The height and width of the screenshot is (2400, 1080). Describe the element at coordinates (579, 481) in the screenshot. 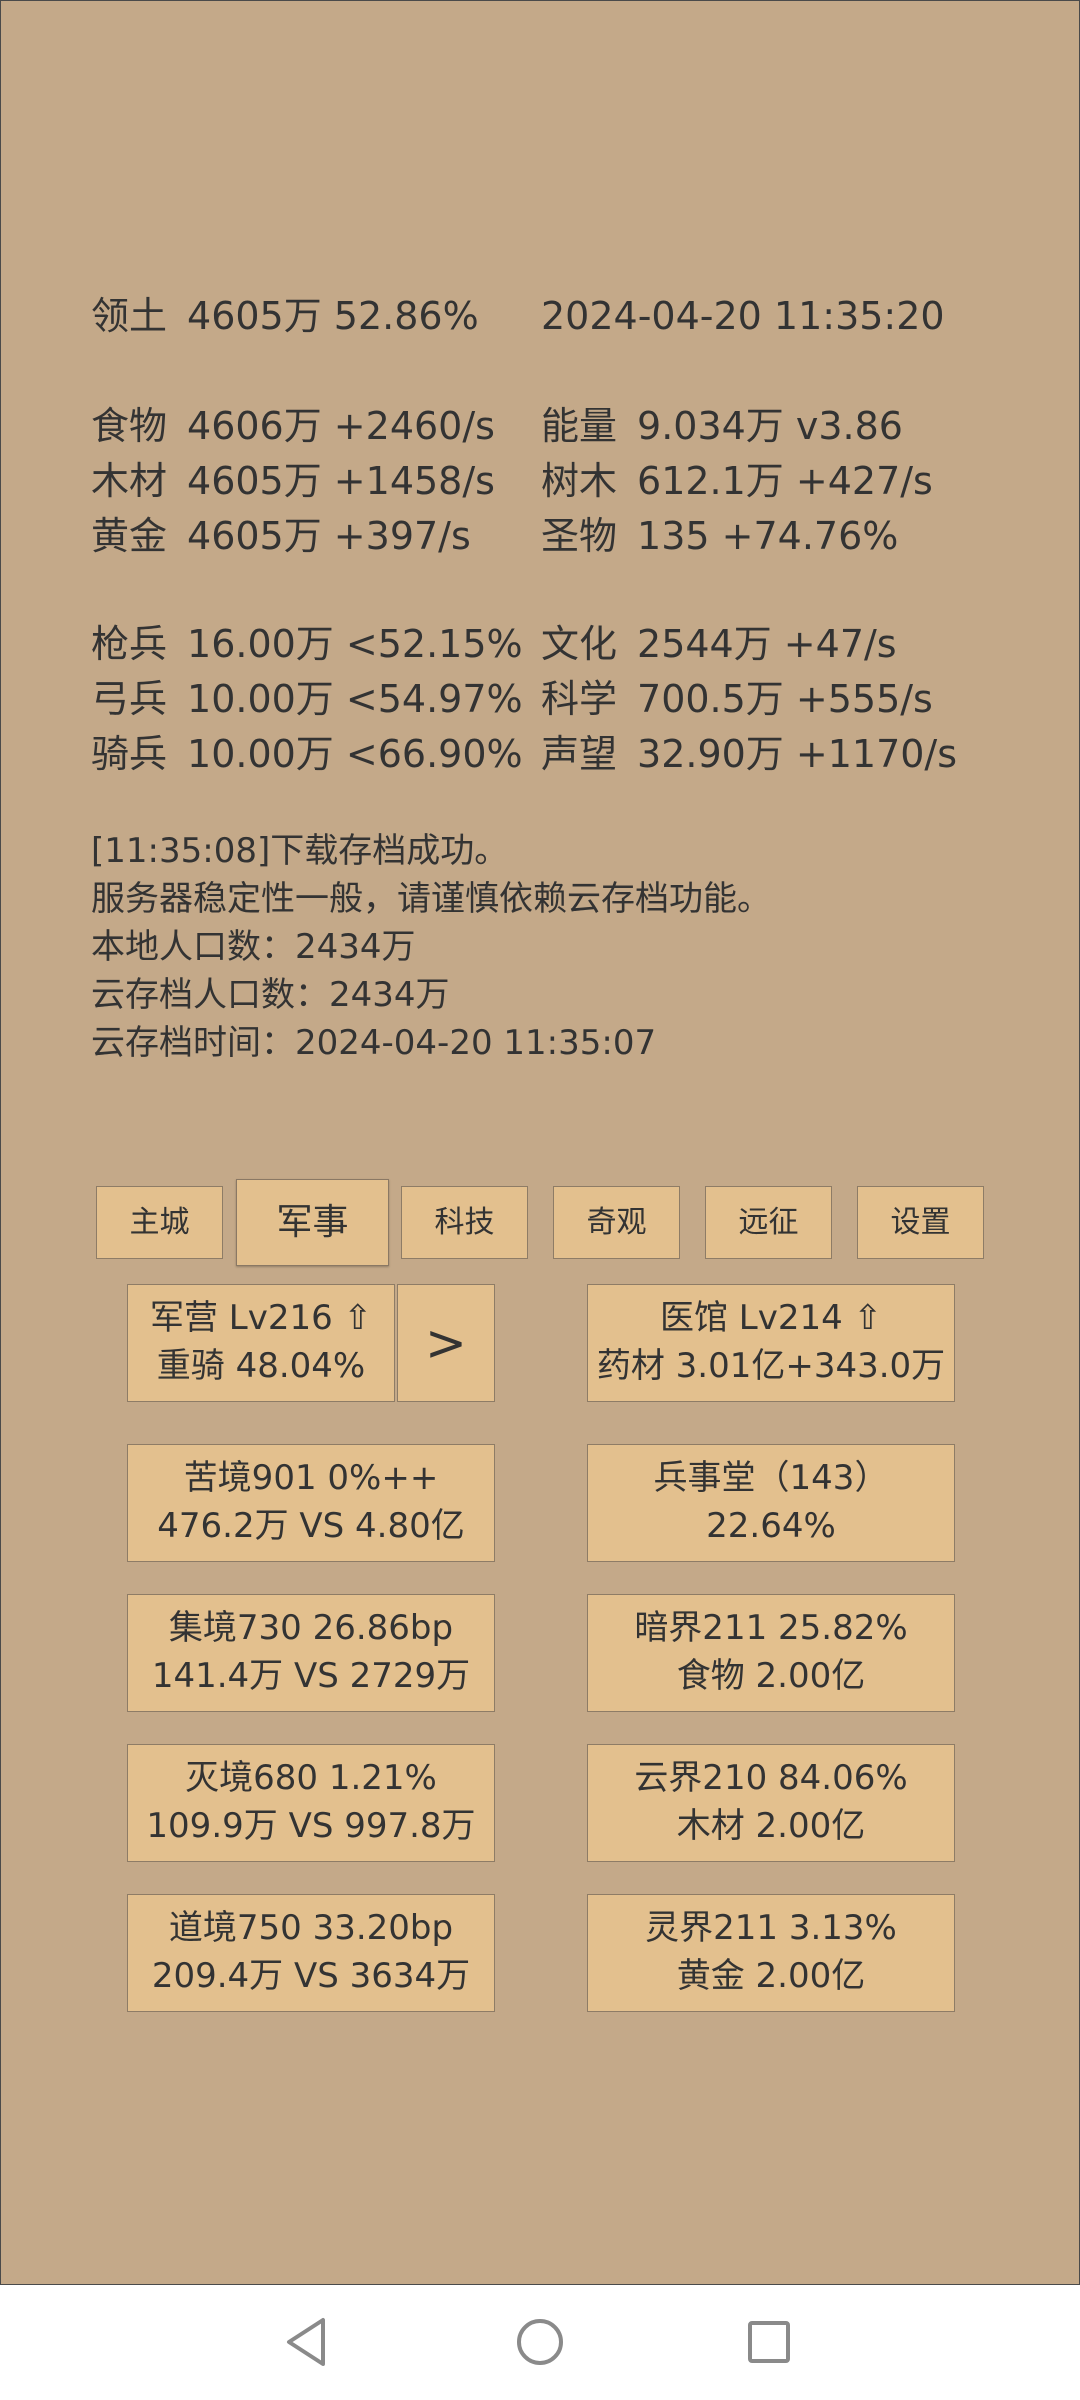

I see `trees-label: 树木` at that location.